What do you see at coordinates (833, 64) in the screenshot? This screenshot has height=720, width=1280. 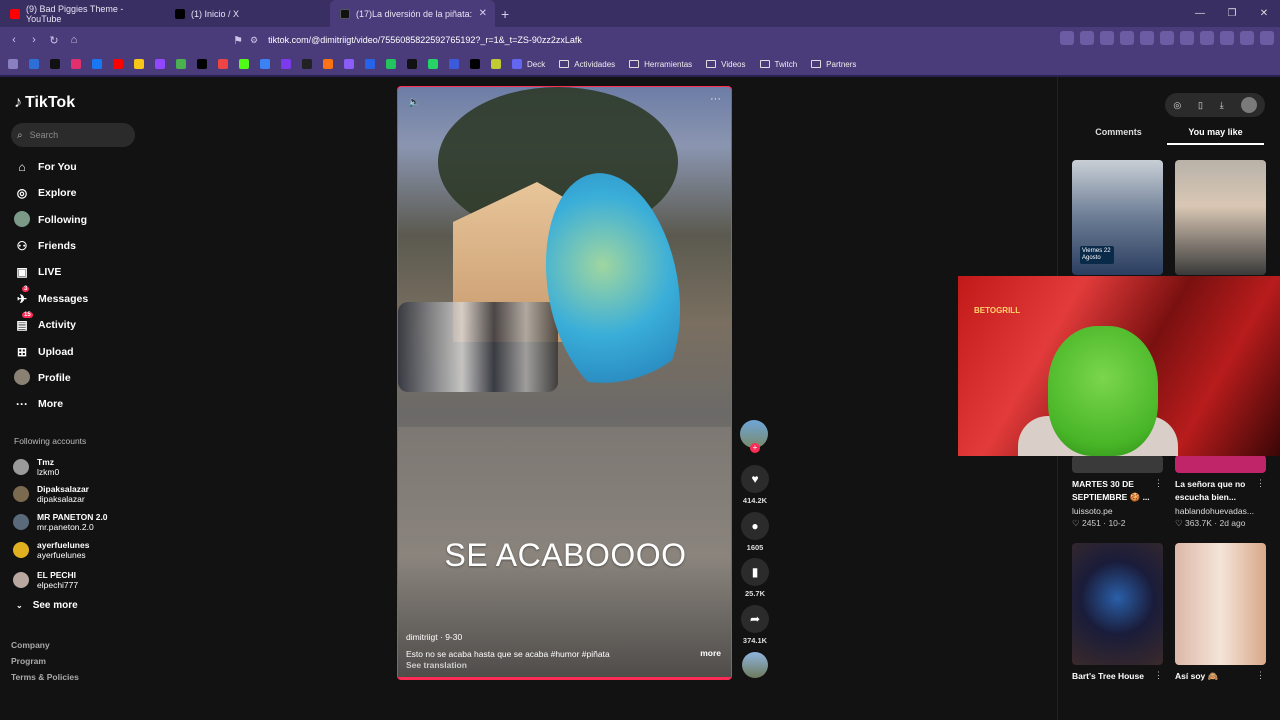 I see `bookmark-folder-partners: Partners` at bounding box center [833, 64].